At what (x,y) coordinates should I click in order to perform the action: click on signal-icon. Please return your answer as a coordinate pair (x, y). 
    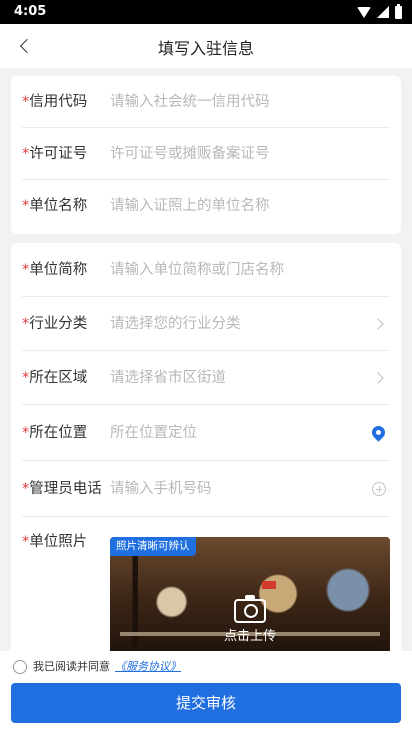
    Looking at the image, I should click on (383, 12).